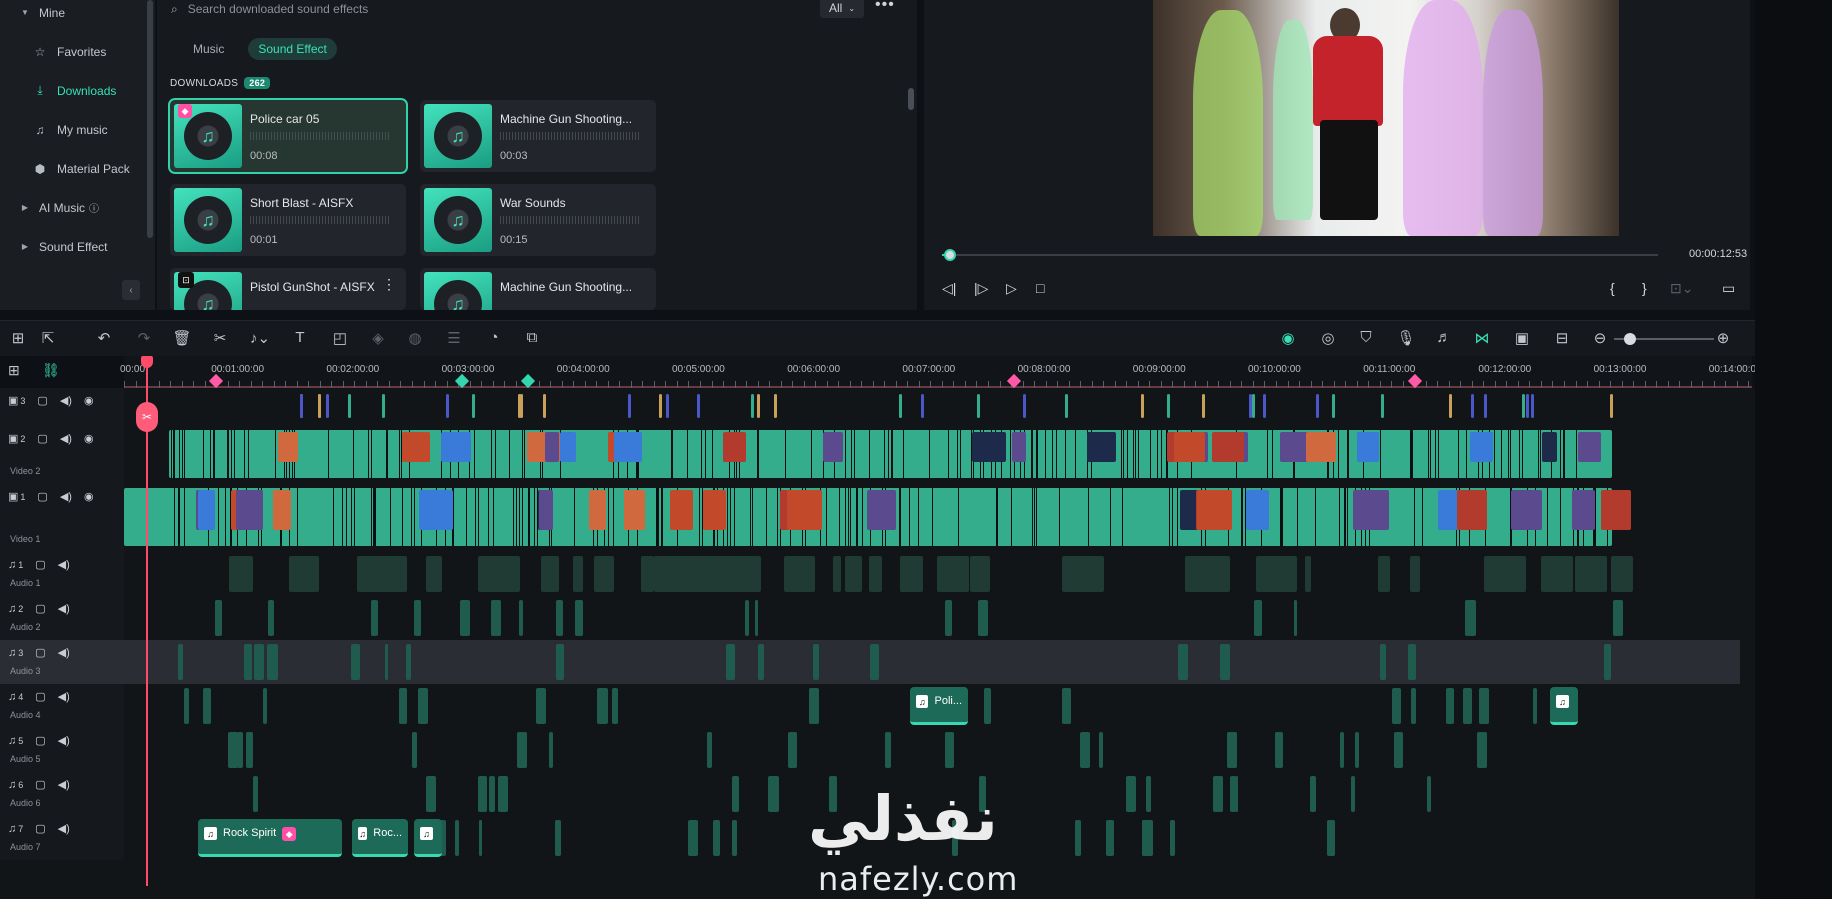 This screenshot has height=899, width=1832. Describe the element at coordinates (220, 338) in the screenshot. I see `cut-icon: ✂` at that location.